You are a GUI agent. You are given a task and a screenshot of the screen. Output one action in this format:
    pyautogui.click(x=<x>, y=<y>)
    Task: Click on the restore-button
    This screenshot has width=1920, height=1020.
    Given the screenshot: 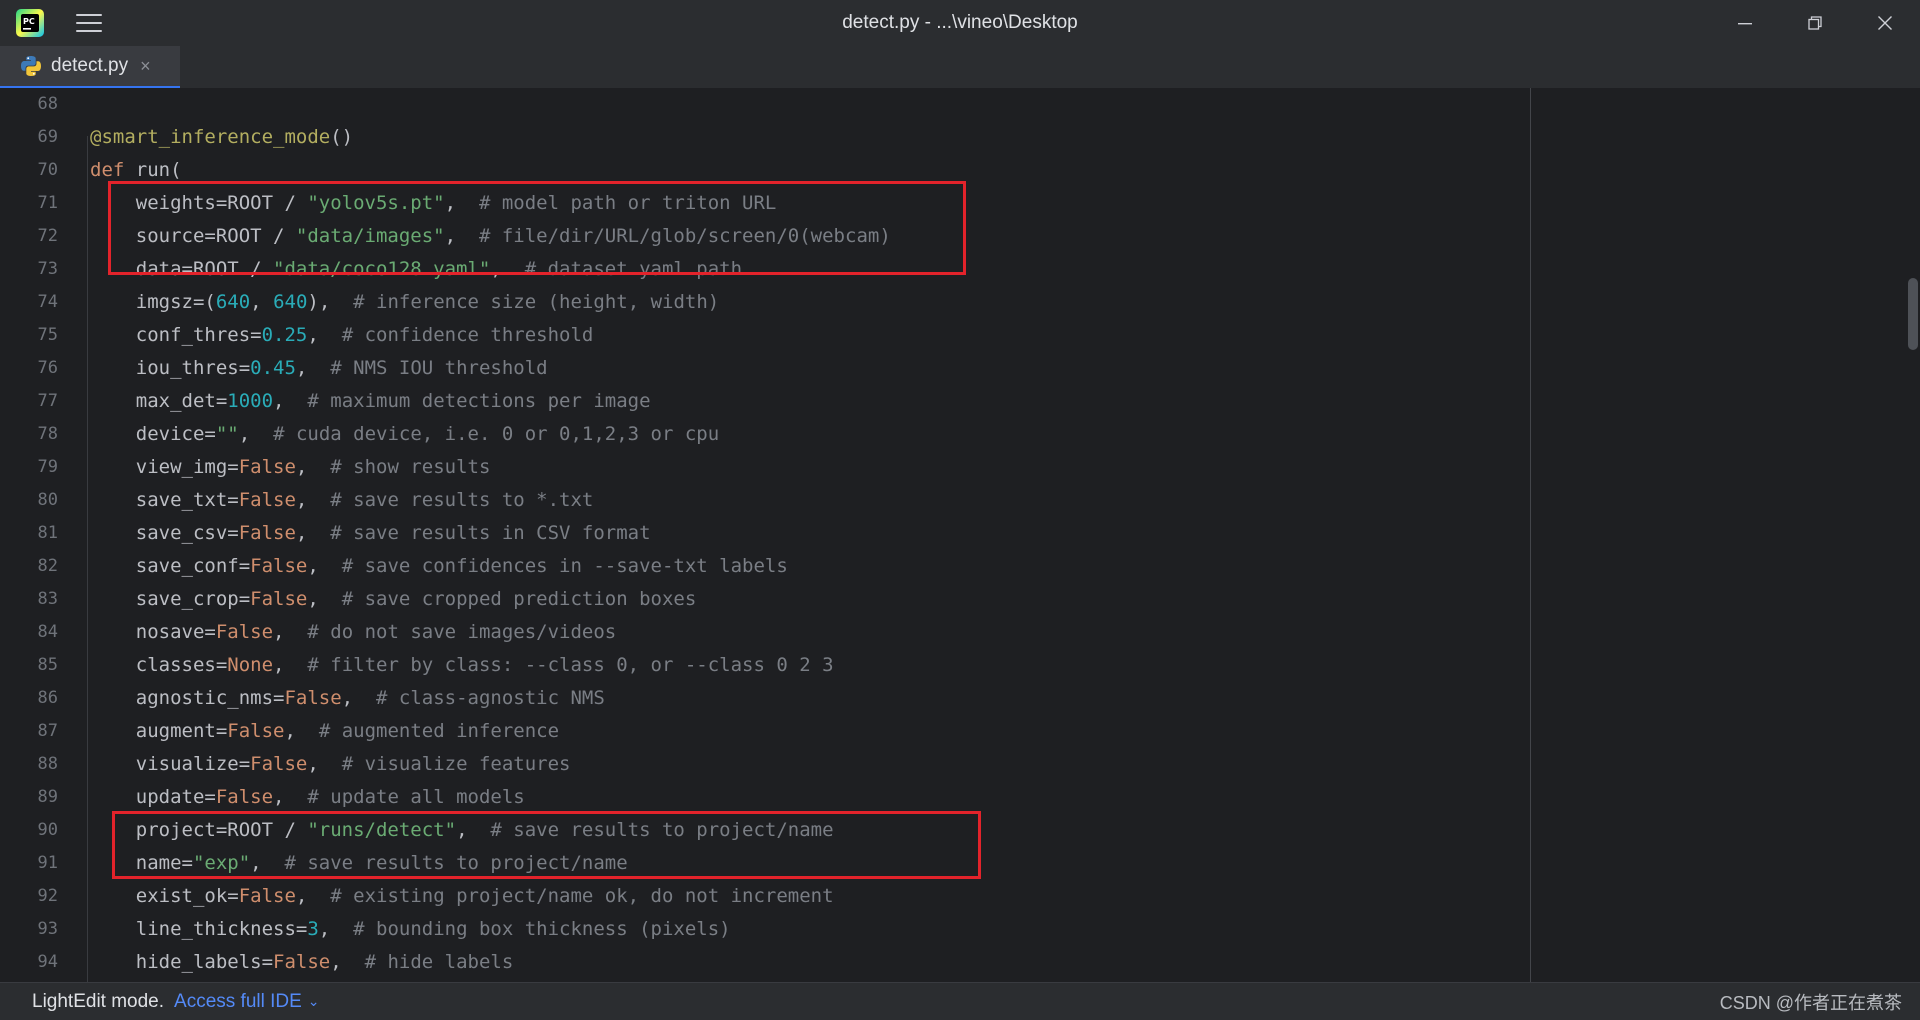 What is the action you would take?
    pyautogui.click(x=1815, y=23)
    